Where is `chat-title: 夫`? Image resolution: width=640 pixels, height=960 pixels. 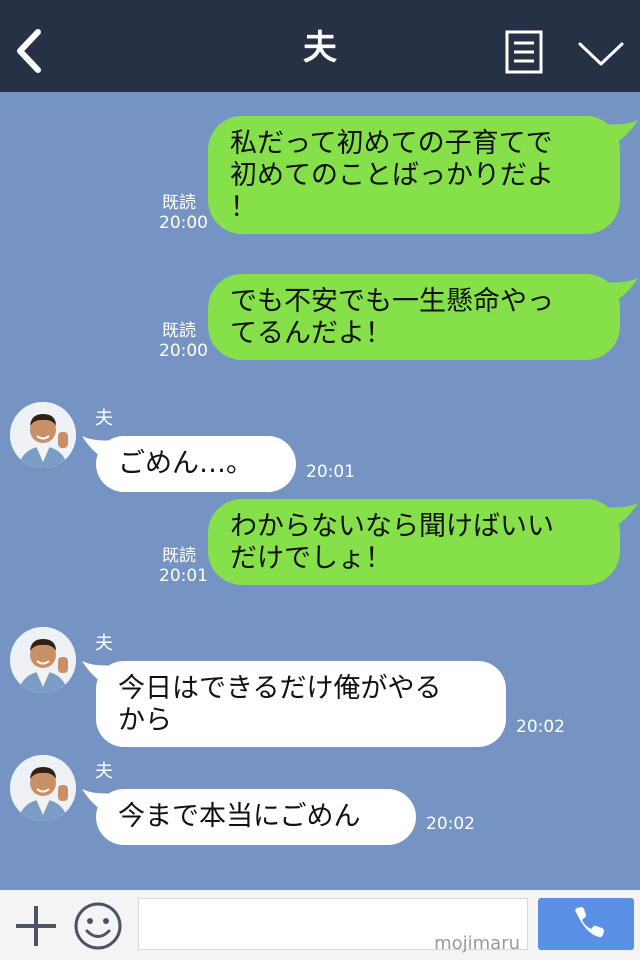 chat-title: 夫 is located at coordinates (320, 48).